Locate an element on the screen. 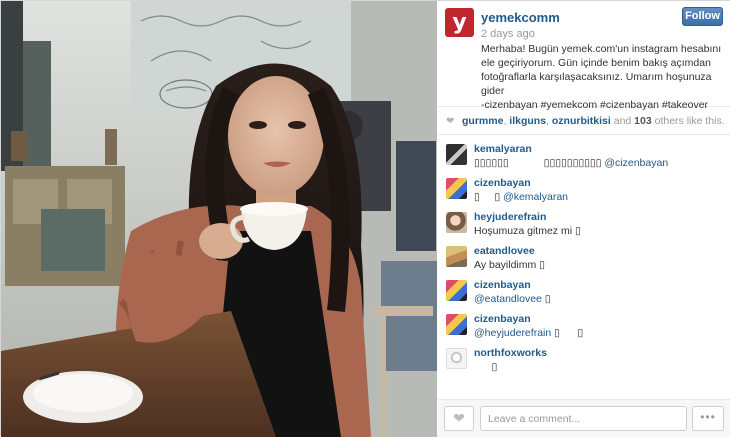  commenter-username: kemalyaran is located at coordinates (503, 149).